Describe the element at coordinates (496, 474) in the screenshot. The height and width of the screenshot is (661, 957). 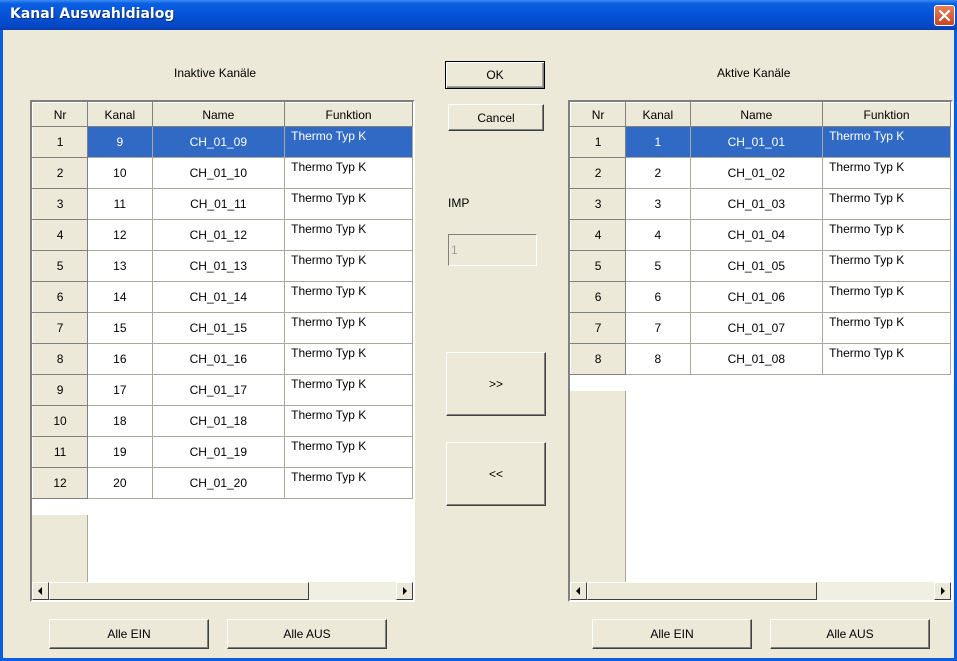
I see `move-left-button: <<` at that location.